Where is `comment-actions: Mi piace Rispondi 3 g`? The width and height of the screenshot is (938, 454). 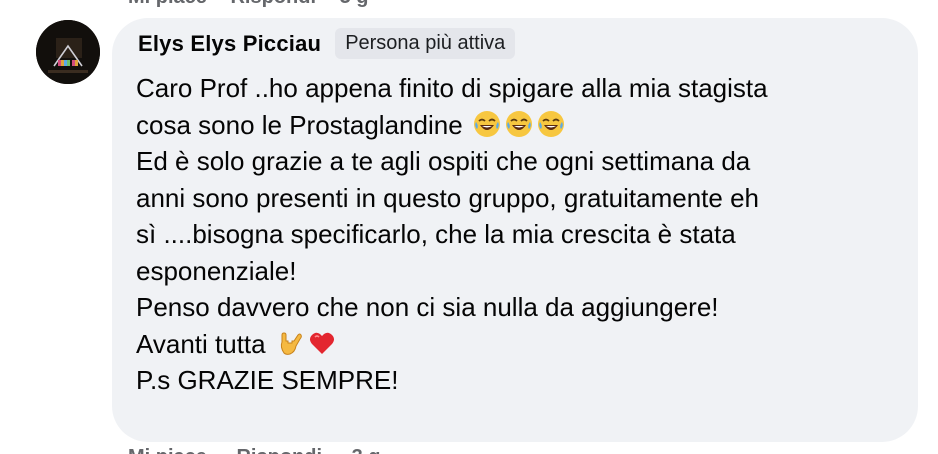 comment-actions: Mi piace Rispondi 3 g is located at coordinates (266, 450).